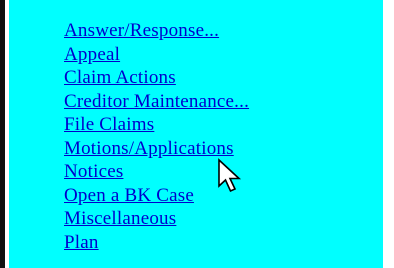  What do you see at coordinates (129, 195) in the screenshot?
I see `open-bk-case-link: Open a BK Case` at bounding box center [129, 195].